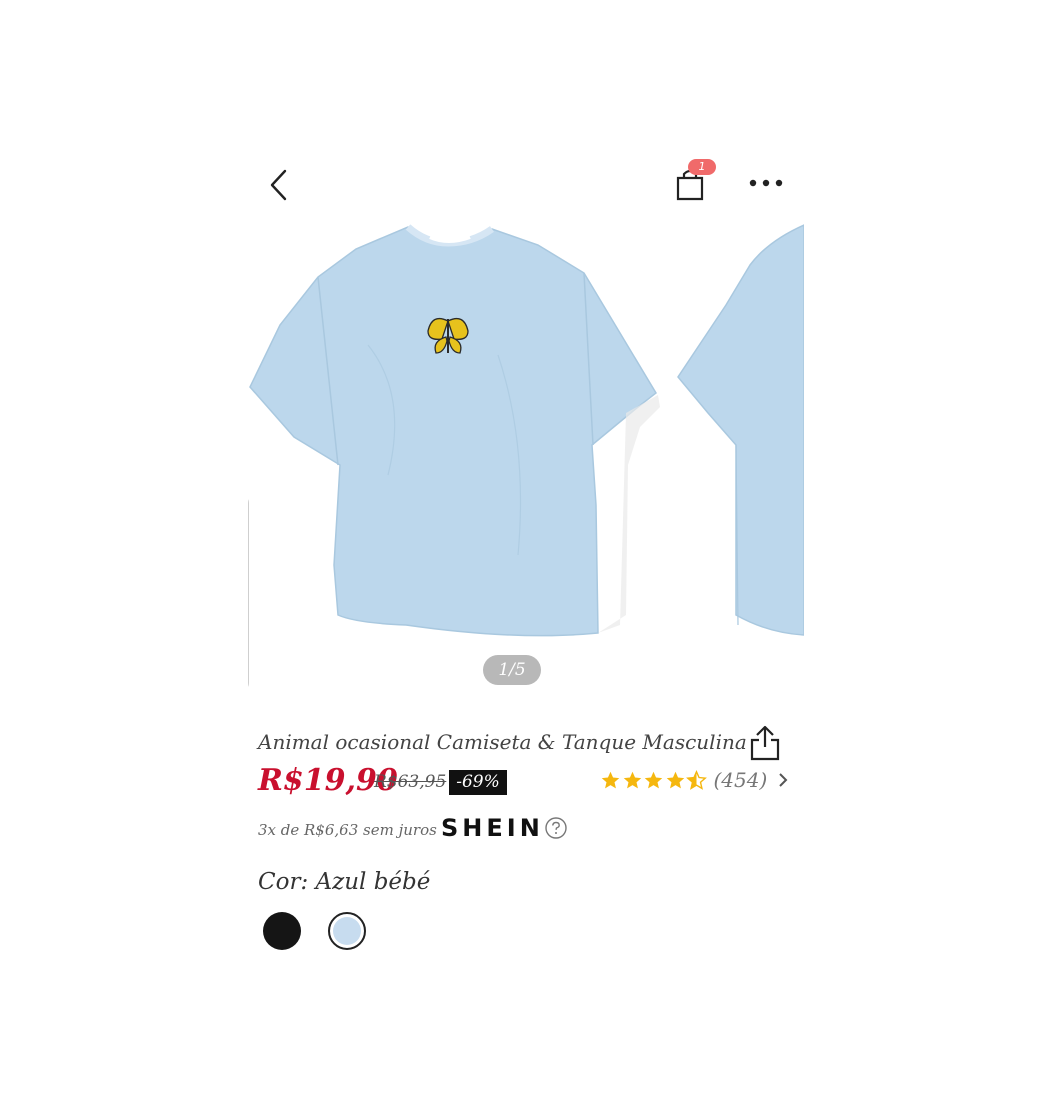 This screenshot has width=1044, height=1120. Describe the element at coordinates (478, 782) in the screenshot. I see `discount-badge: -69%` at that location.